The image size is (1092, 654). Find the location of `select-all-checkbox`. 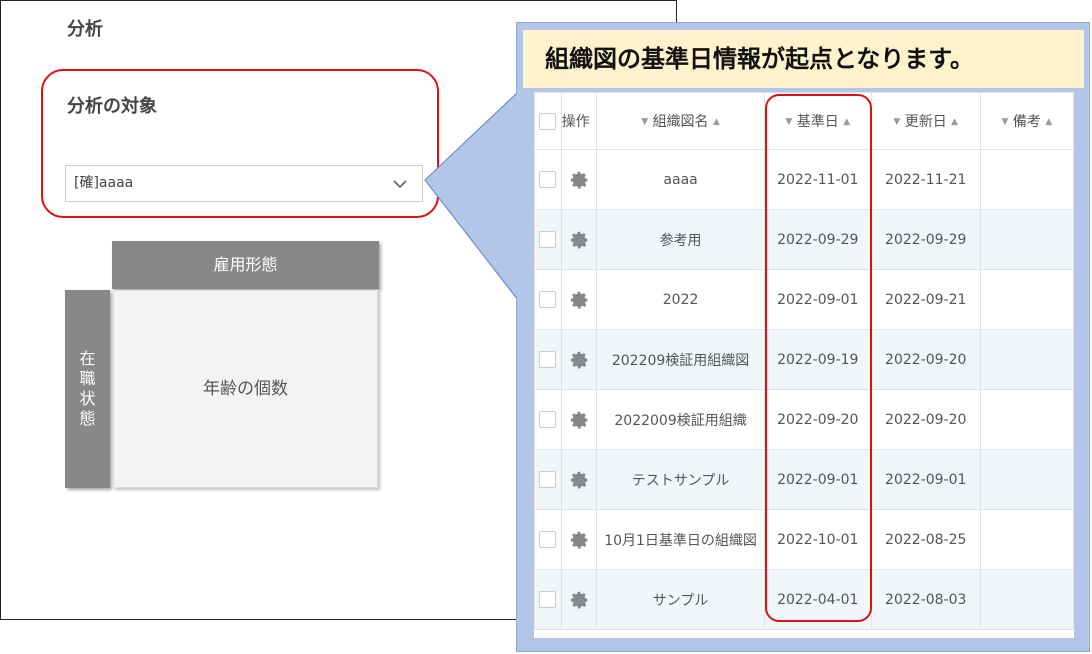

select-all-checkbox is located at coordinates (548, 121).